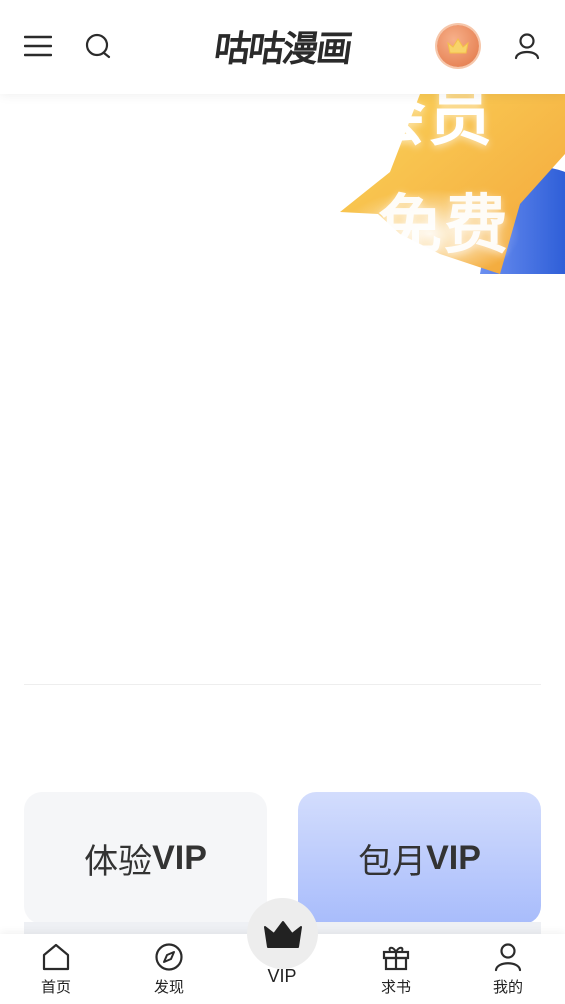  Describe the element at coordinates (444, 226) in the screenshot. I see `banner-text-bottom: 免费` at that location.